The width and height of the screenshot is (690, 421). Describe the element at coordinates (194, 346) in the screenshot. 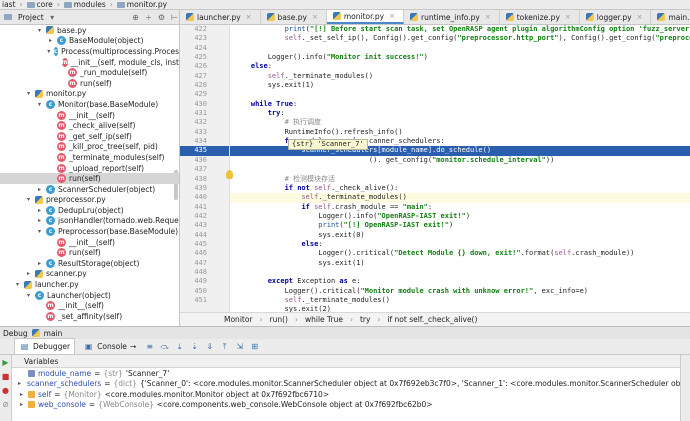

I see `step-into-my-code-icon: ⇣` at that location.